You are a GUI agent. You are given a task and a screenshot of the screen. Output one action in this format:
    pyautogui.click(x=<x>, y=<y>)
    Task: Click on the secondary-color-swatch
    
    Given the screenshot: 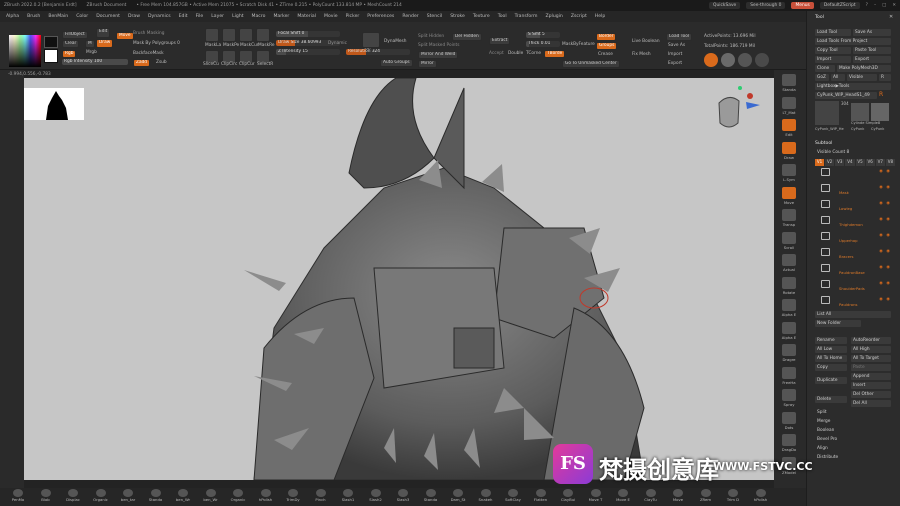 What is the action you would take?
    pyautogui.click(x=51, y=42)
    